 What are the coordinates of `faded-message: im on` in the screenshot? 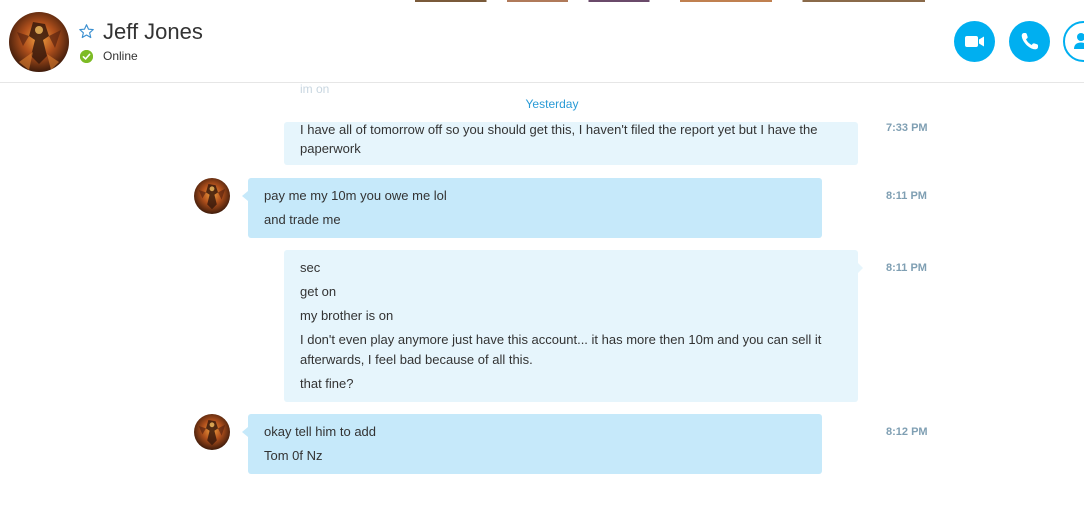 It's located at (315, 89).